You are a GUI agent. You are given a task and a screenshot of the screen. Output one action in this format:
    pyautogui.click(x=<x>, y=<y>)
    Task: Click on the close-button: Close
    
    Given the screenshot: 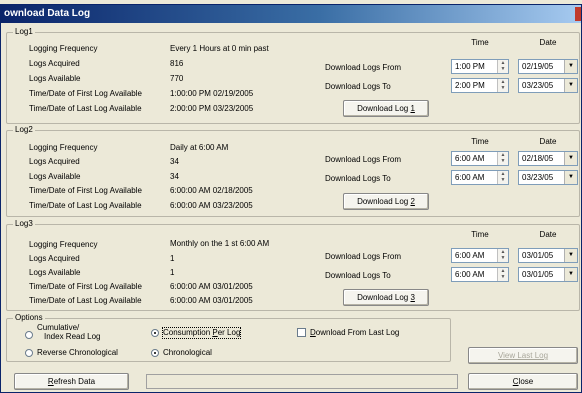 What is the action you would take?
    pyautogui.click(x=523, y=381)
    